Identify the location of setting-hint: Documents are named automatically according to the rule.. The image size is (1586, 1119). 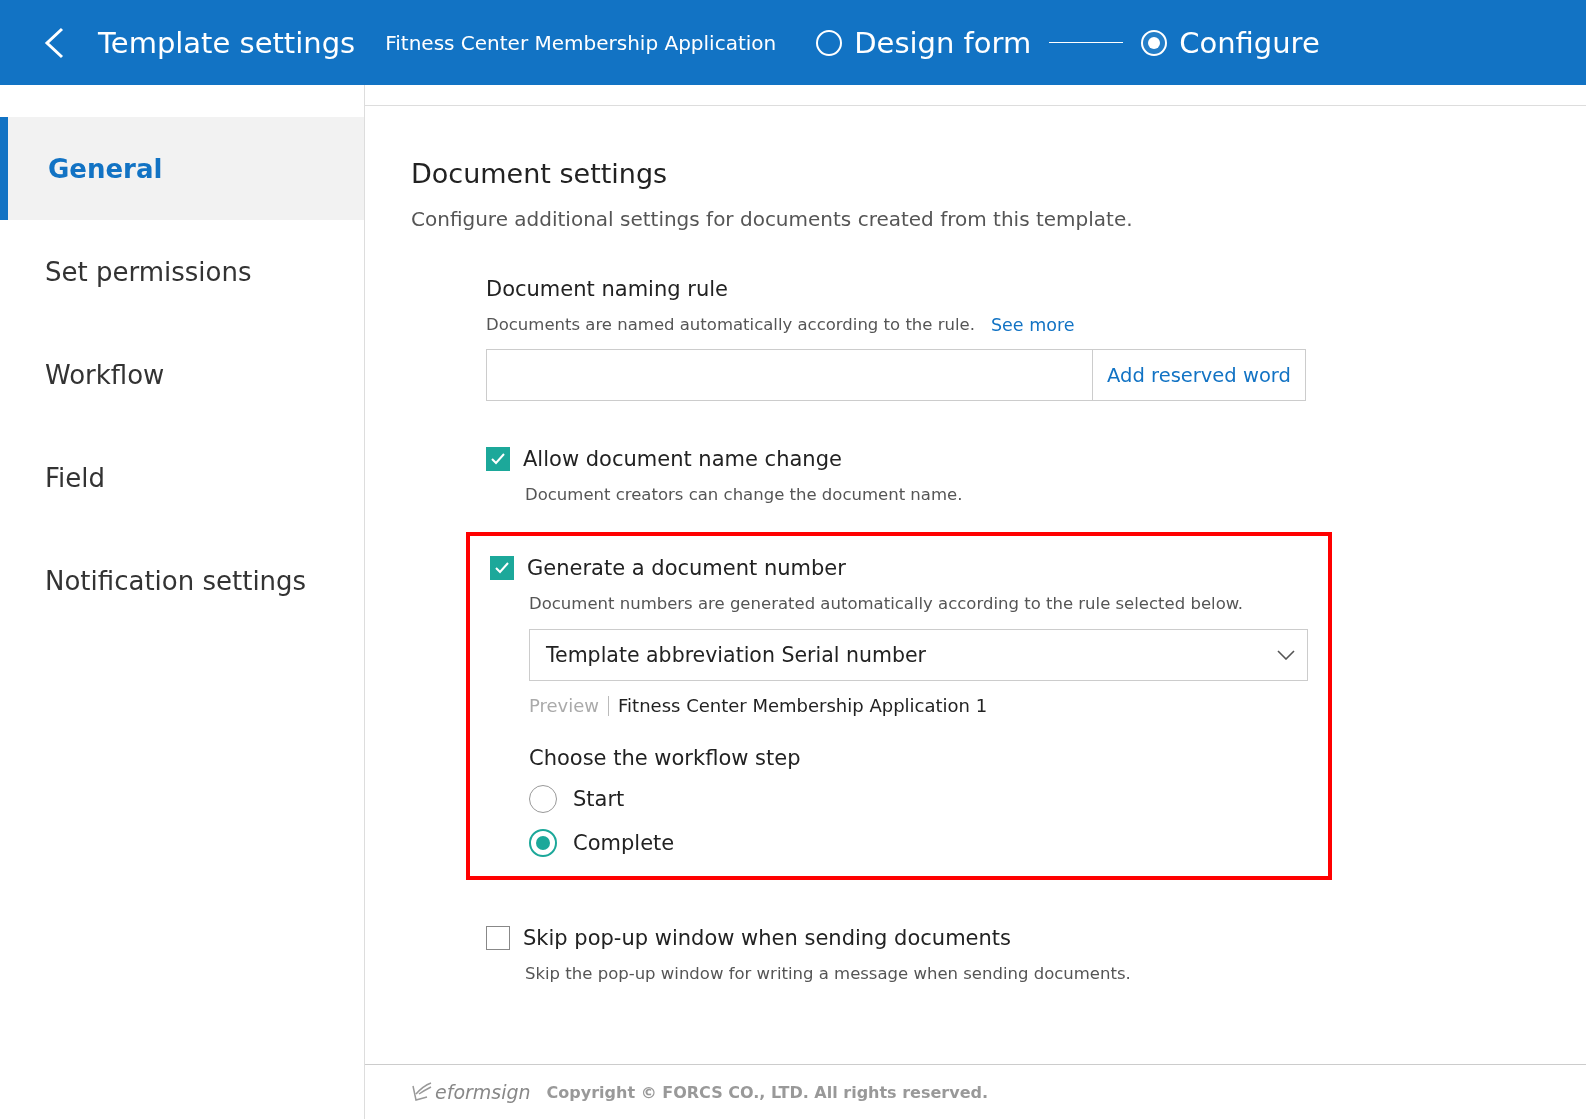
(730, 325).